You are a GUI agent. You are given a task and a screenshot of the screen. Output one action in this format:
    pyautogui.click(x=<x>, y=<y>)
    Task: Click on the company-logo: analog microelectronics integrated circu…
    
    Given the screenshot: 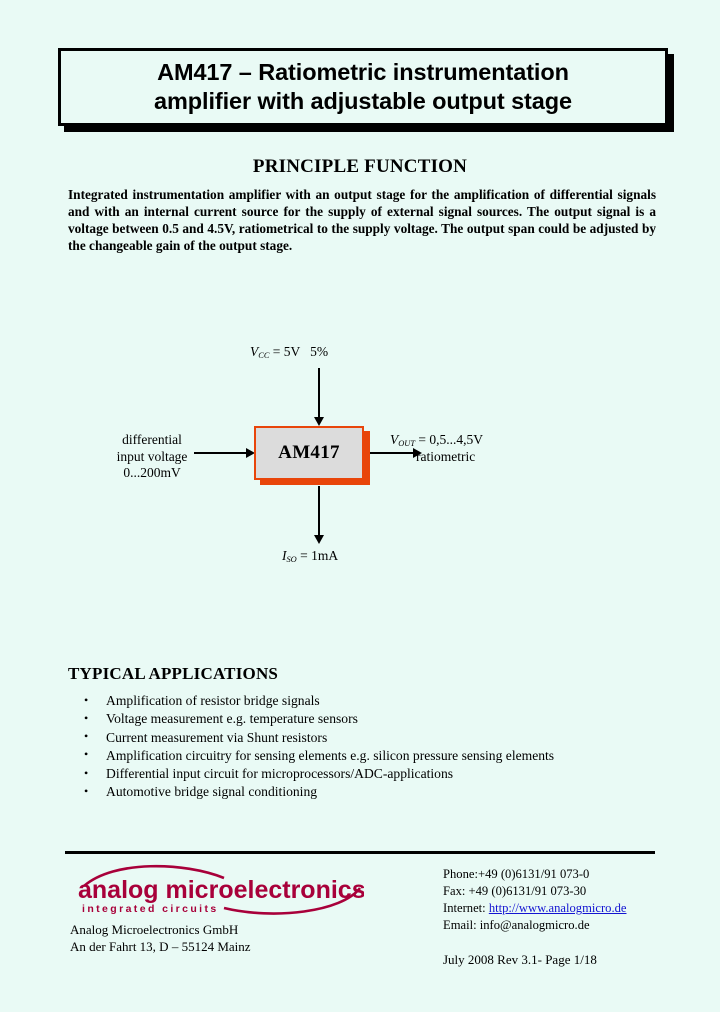 What is the action you would take?
    pyautogui.click(x=219, y=890)
    